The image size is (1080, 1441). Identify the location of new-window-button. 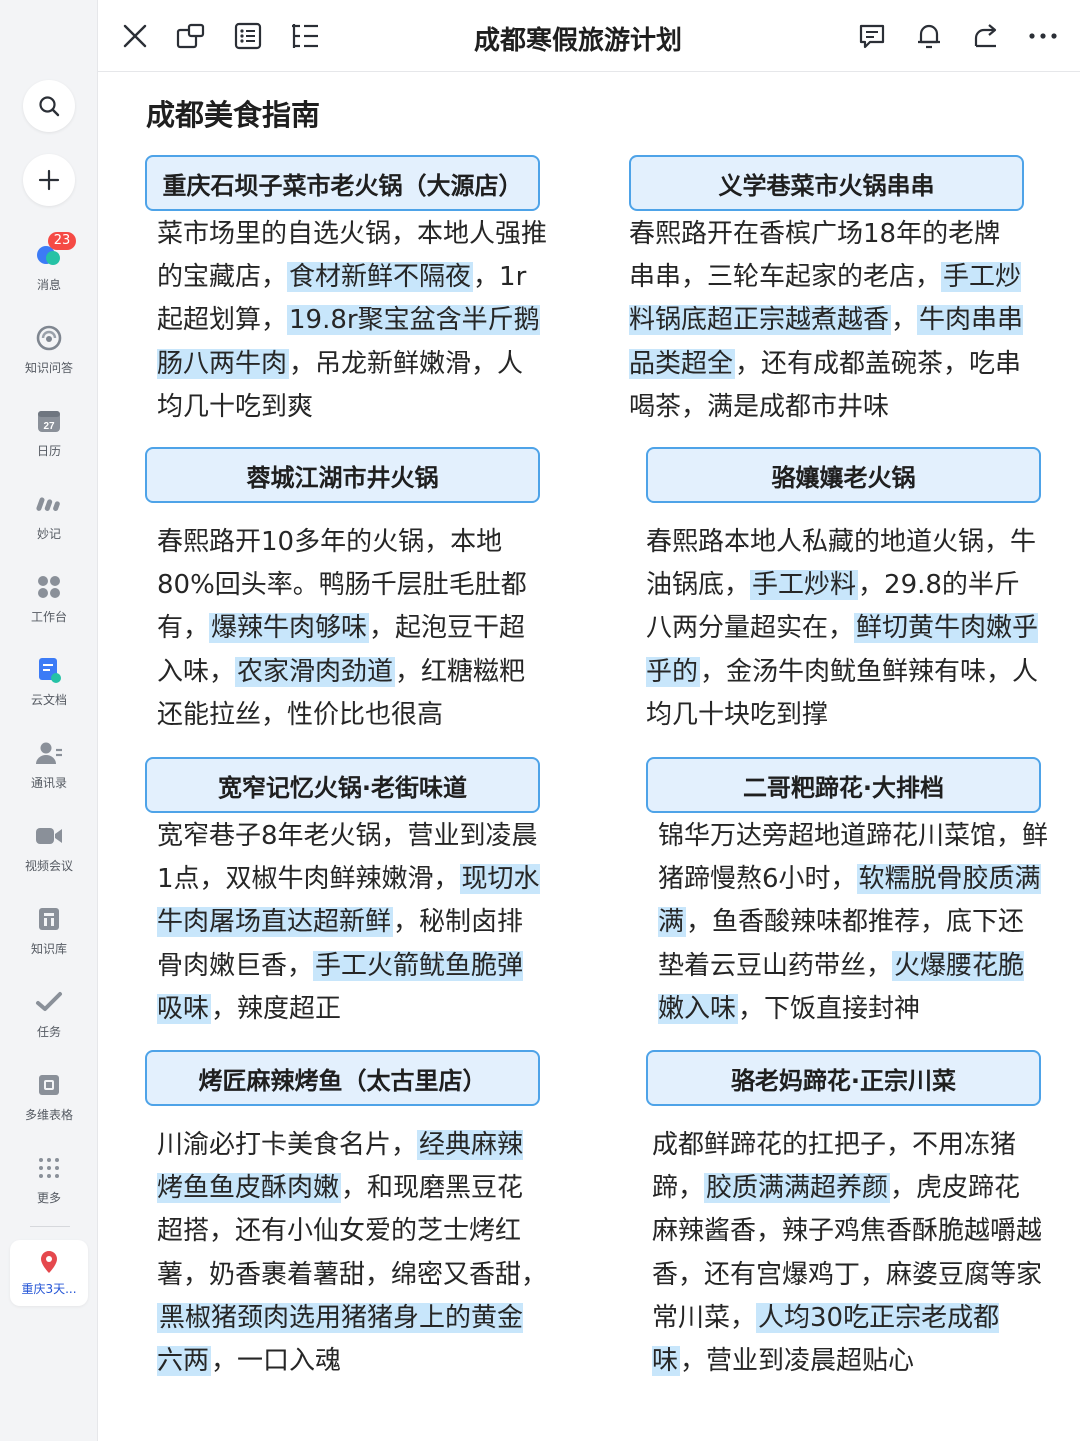
(191, 36).